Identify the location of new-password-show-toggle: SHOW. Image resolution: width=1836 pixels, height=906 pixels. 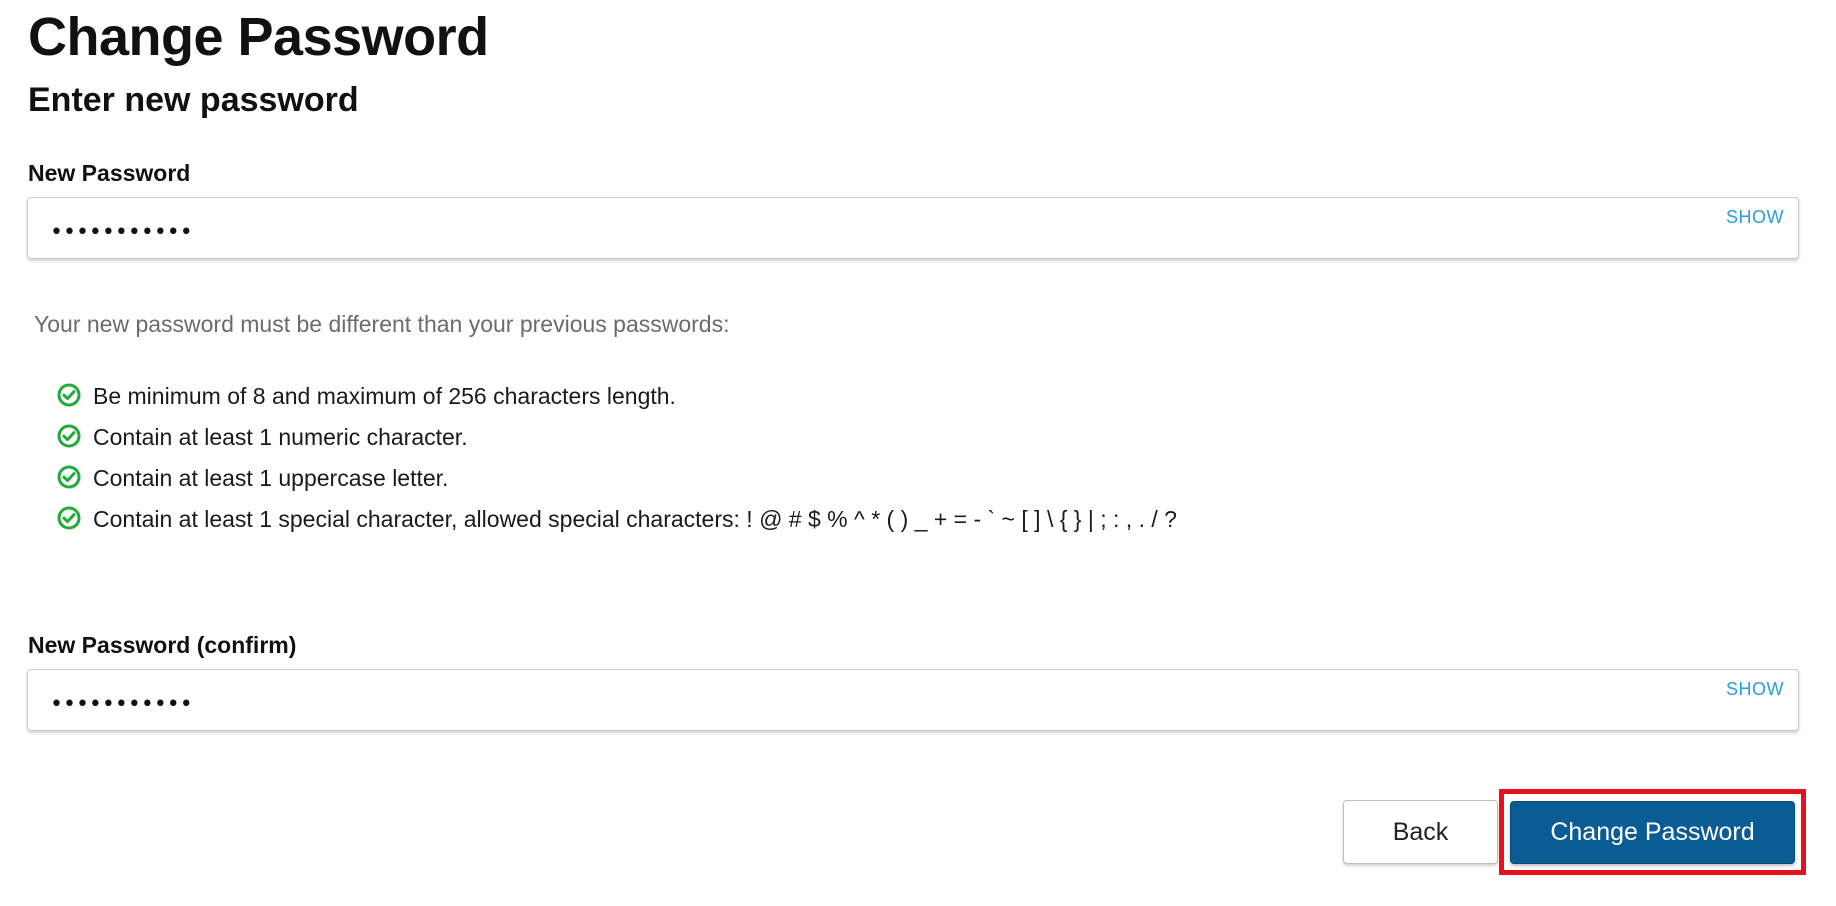
(1755, 217).